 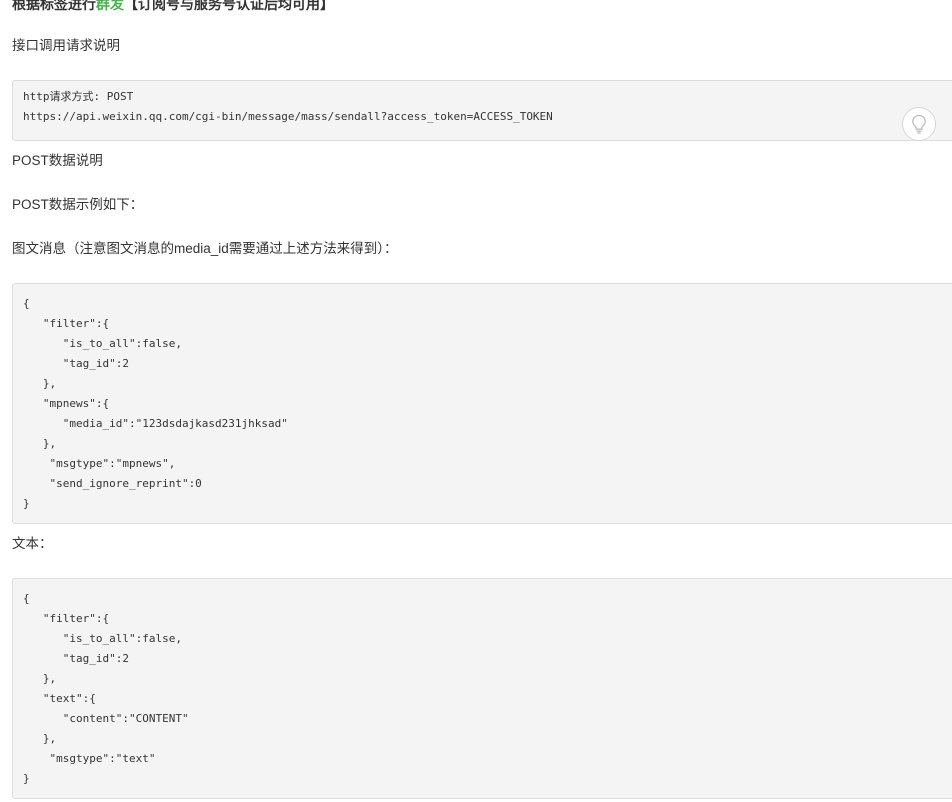 I want to click on code-line: "media_id":"123dsdajkasd231jhksad", so click(x=155, y=423).